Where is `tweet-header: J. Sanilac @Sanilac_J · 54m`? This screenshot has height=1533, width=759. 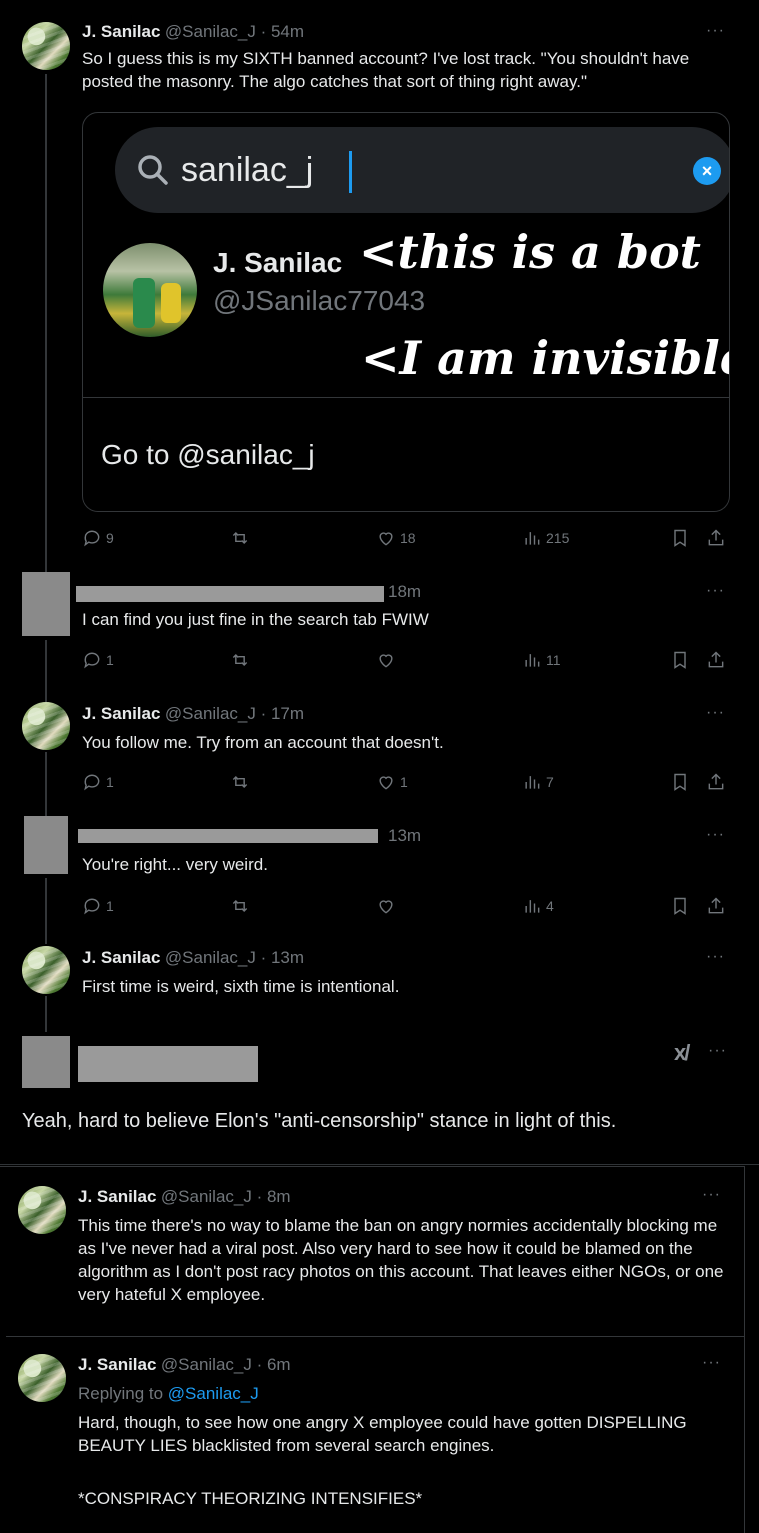
tweet-header: J. Sanilac @Sanilac_J · 54m is located at coordinates (193, 32).